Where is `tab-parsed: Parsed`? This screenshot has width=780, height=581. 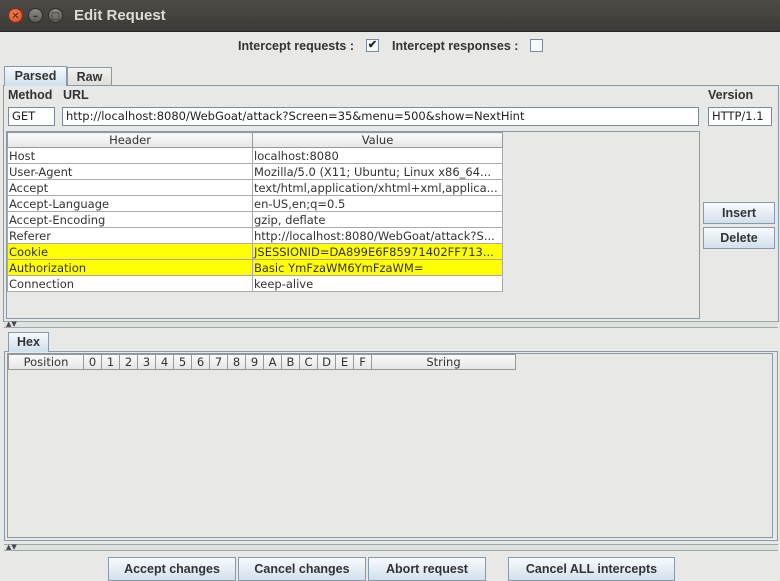 tab-parsed: Parsed is located at coordinates (35, 76).